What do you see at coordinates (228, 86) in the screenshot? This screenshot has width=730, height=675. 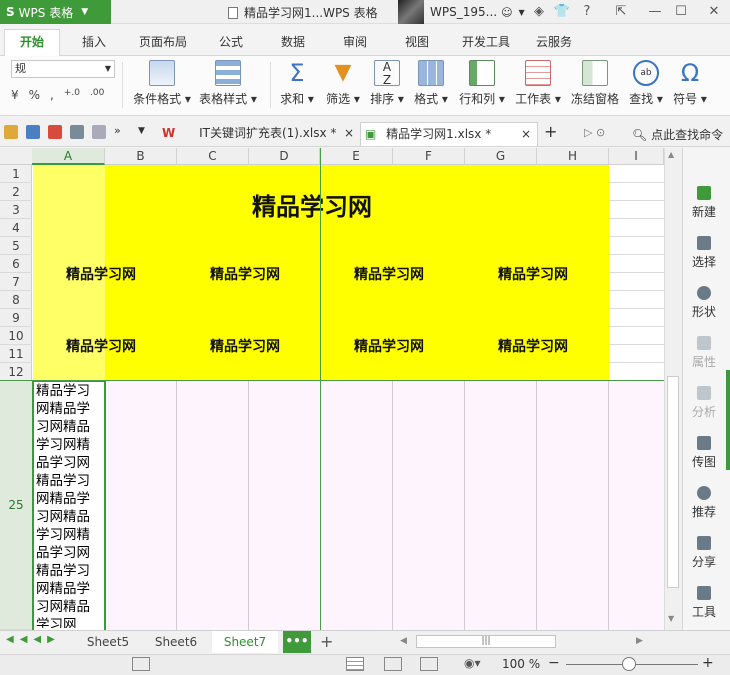 I see `table-style-button: 表格样式 ▾` at bounding box center [228, 86].